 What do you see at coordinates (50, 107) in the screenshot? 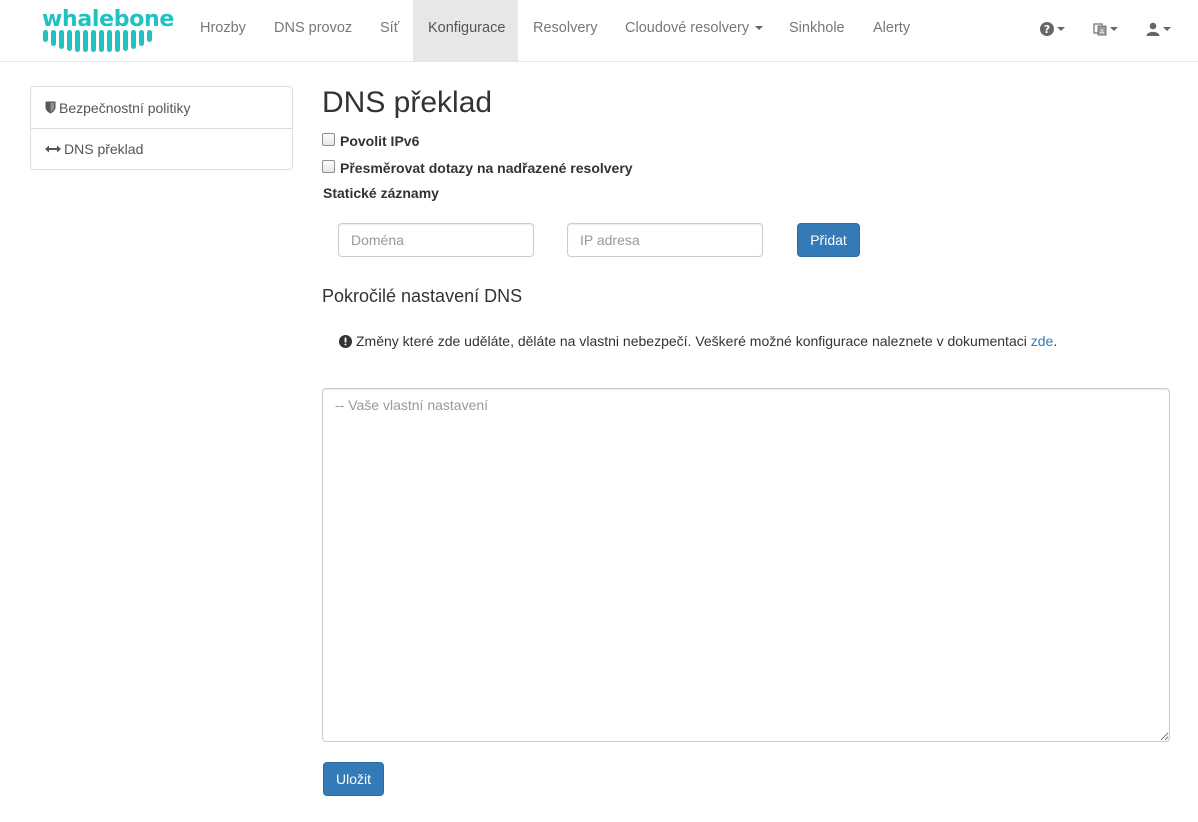
I see `shield-icon` at bounding box center [50, 107].